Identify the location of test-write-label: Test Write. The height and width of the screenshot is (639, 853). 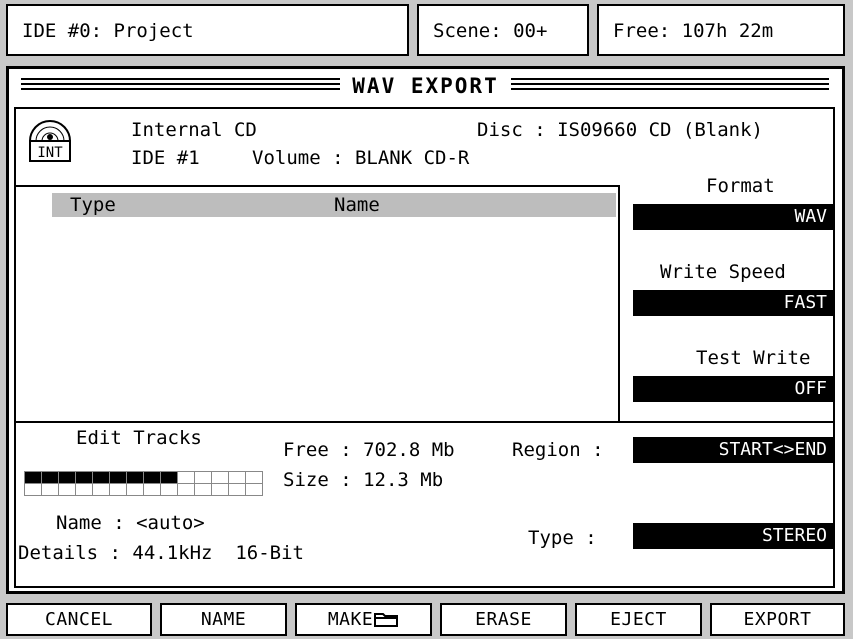
(753, 358).